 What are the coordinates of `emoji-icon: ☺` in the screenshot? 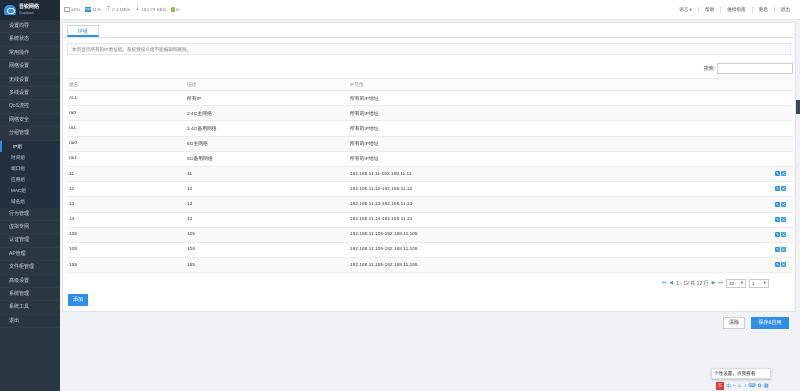 It's located at (739, 386).